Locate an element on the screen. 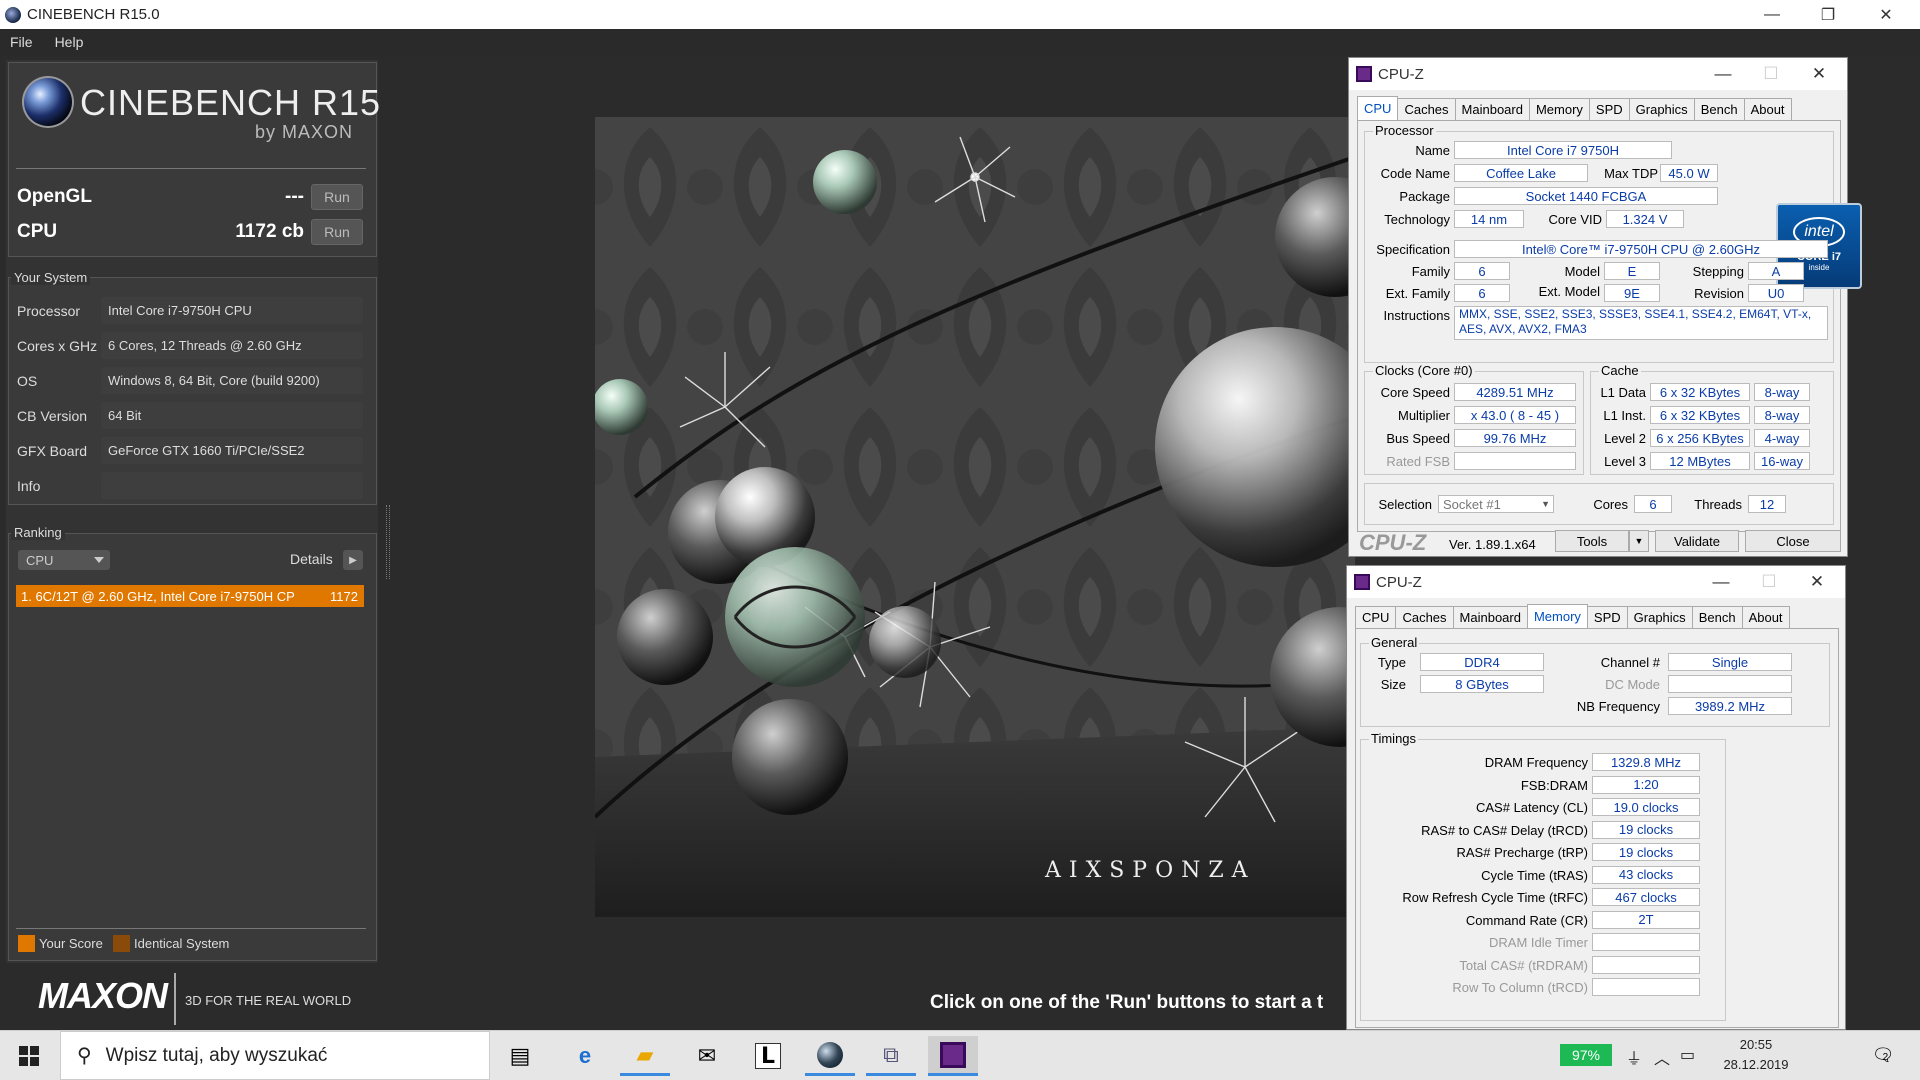 The height and width of the screenshot is (1080, 1920). timing-value-7: 2T is located at coordinates (1646, 919).